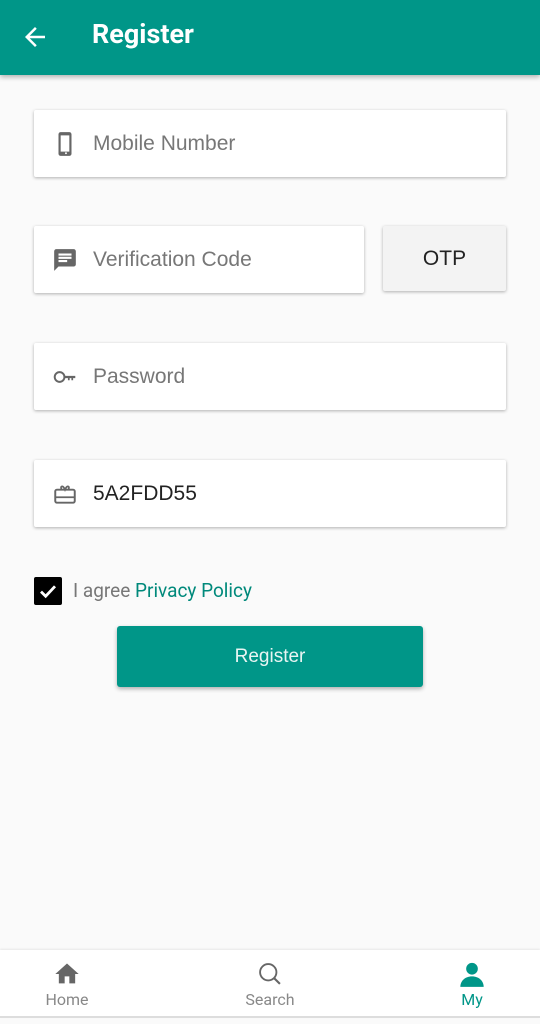 This screenshot has height=1024, width=540. What do you see at coordinates (104, 590) in the screenshot?
I see `agree-text: I agree` at bounding box center [104, 590].